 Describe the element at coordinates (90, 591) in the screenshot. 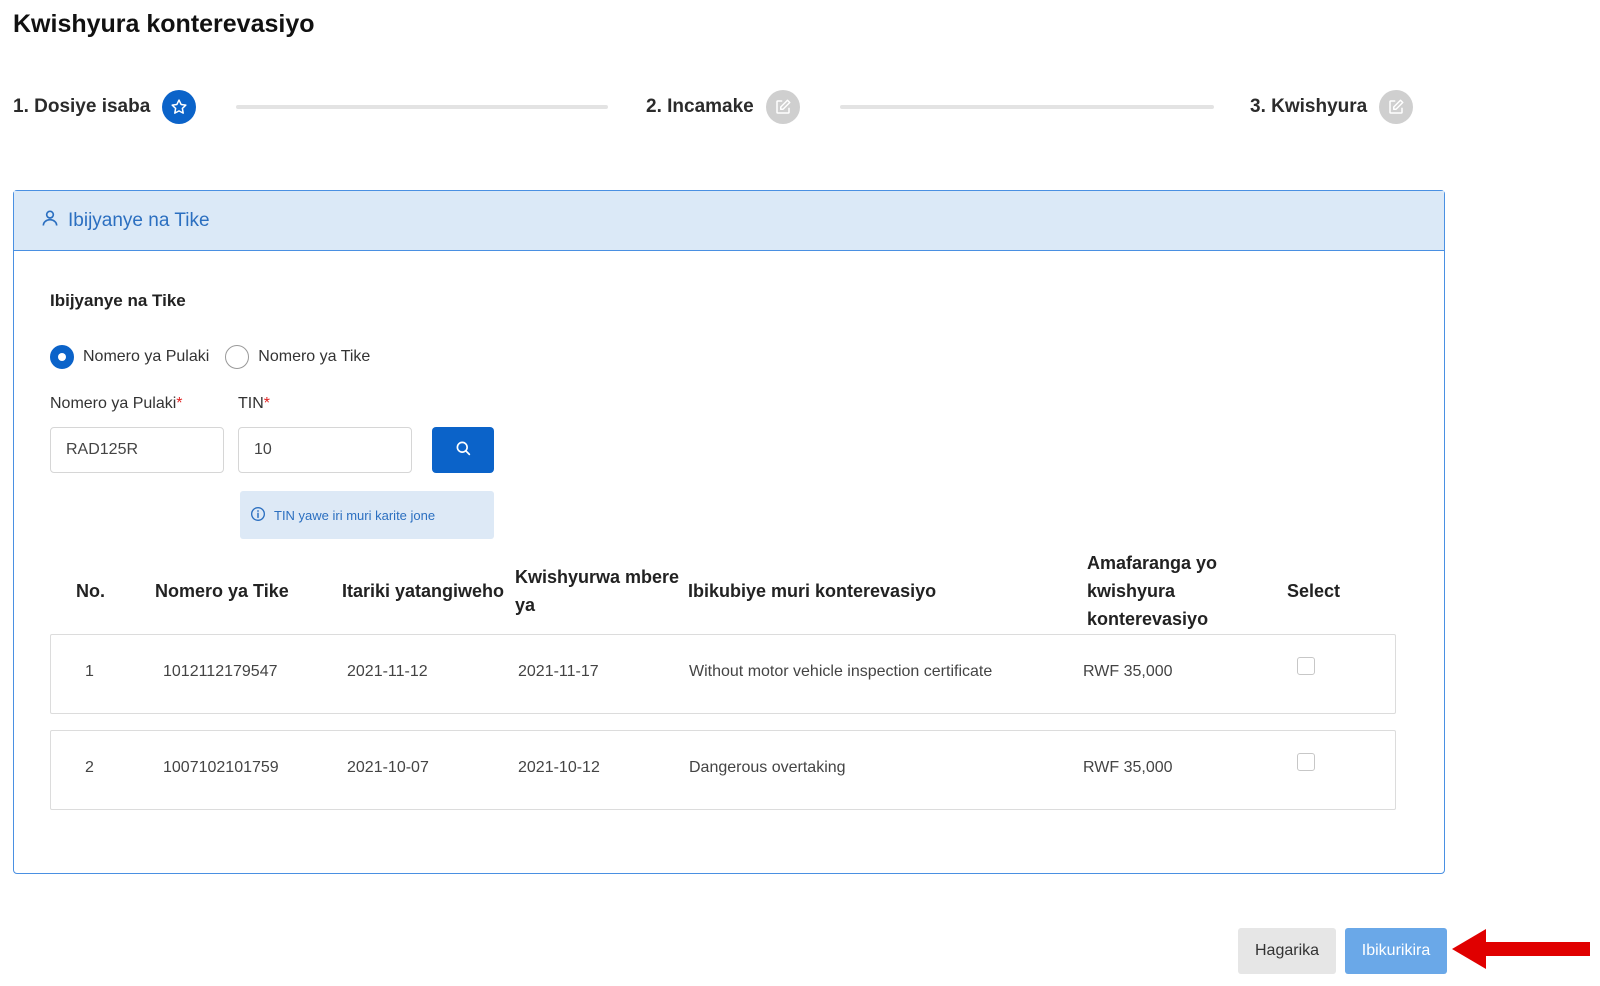

I see `col-header-no: No.` at that location.